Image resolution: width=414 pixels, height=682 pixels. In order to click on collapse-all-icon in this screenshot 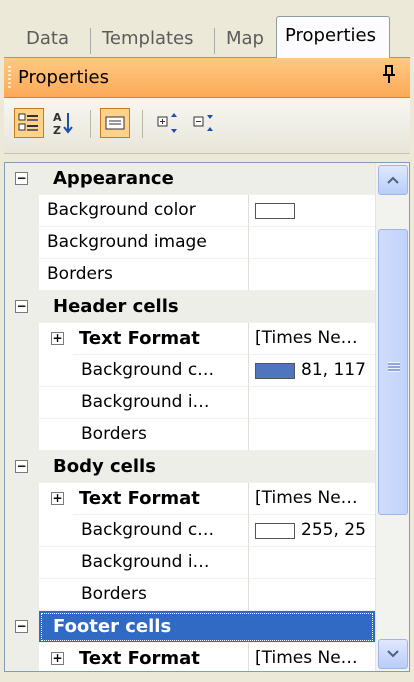, I will do `click(205, 123)`.